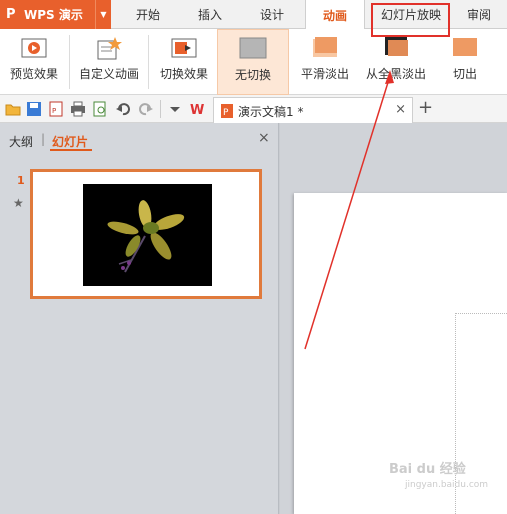 The width and height of the screenshot is (507, 514). I want to click on plant-image-graphic, so click(146, 236).